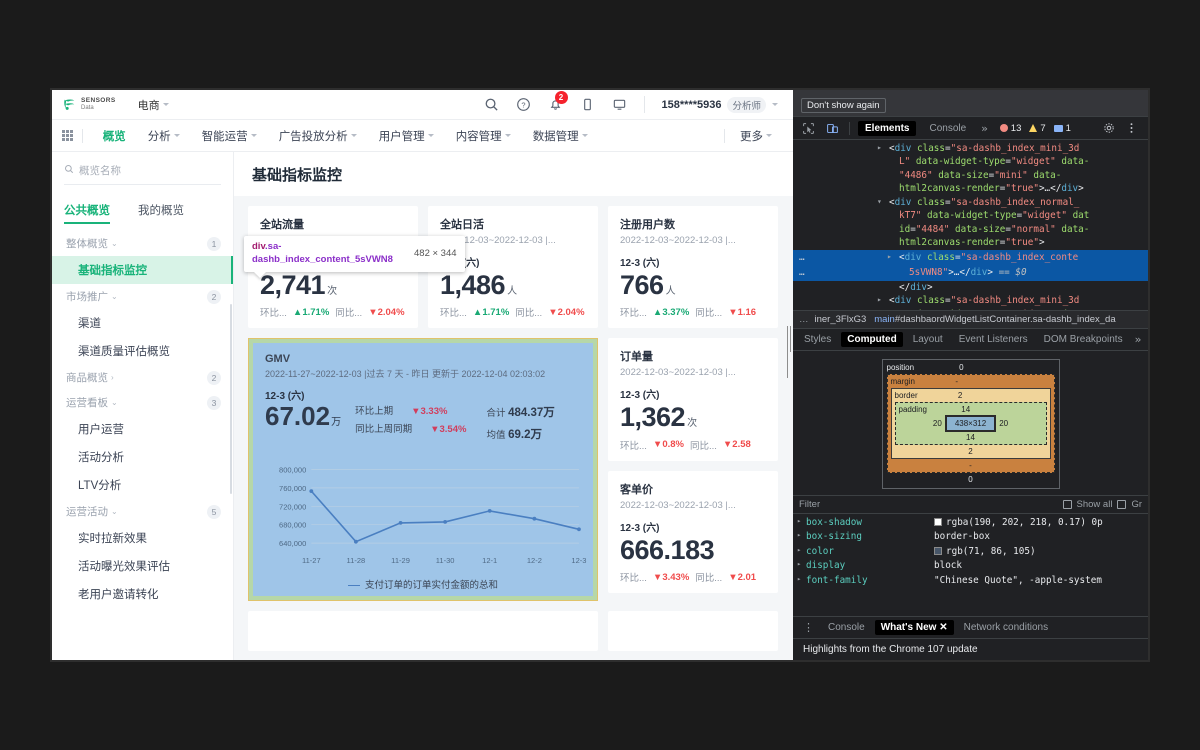 This screenshot has width=1200, height=750. Describe the element at coordinates (142, 351) in the screenshot. I see `sidebar-item-channel-quality: 渠道质量评估概览` at that location.